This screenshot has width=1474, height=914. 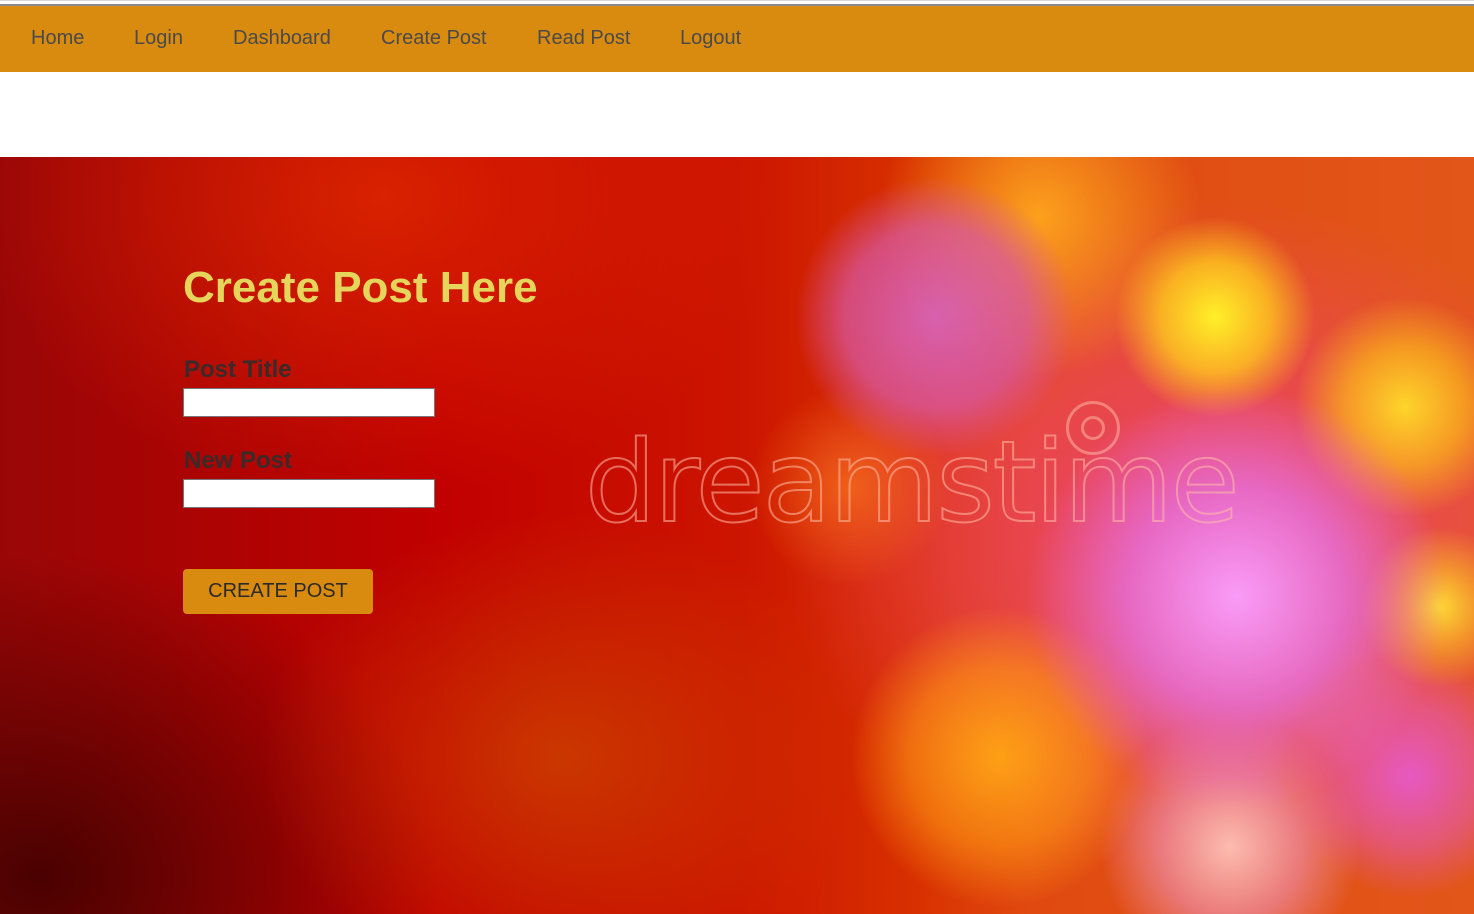 I want to click on nav-logout-link: Logout, so click(x=710, y=38).